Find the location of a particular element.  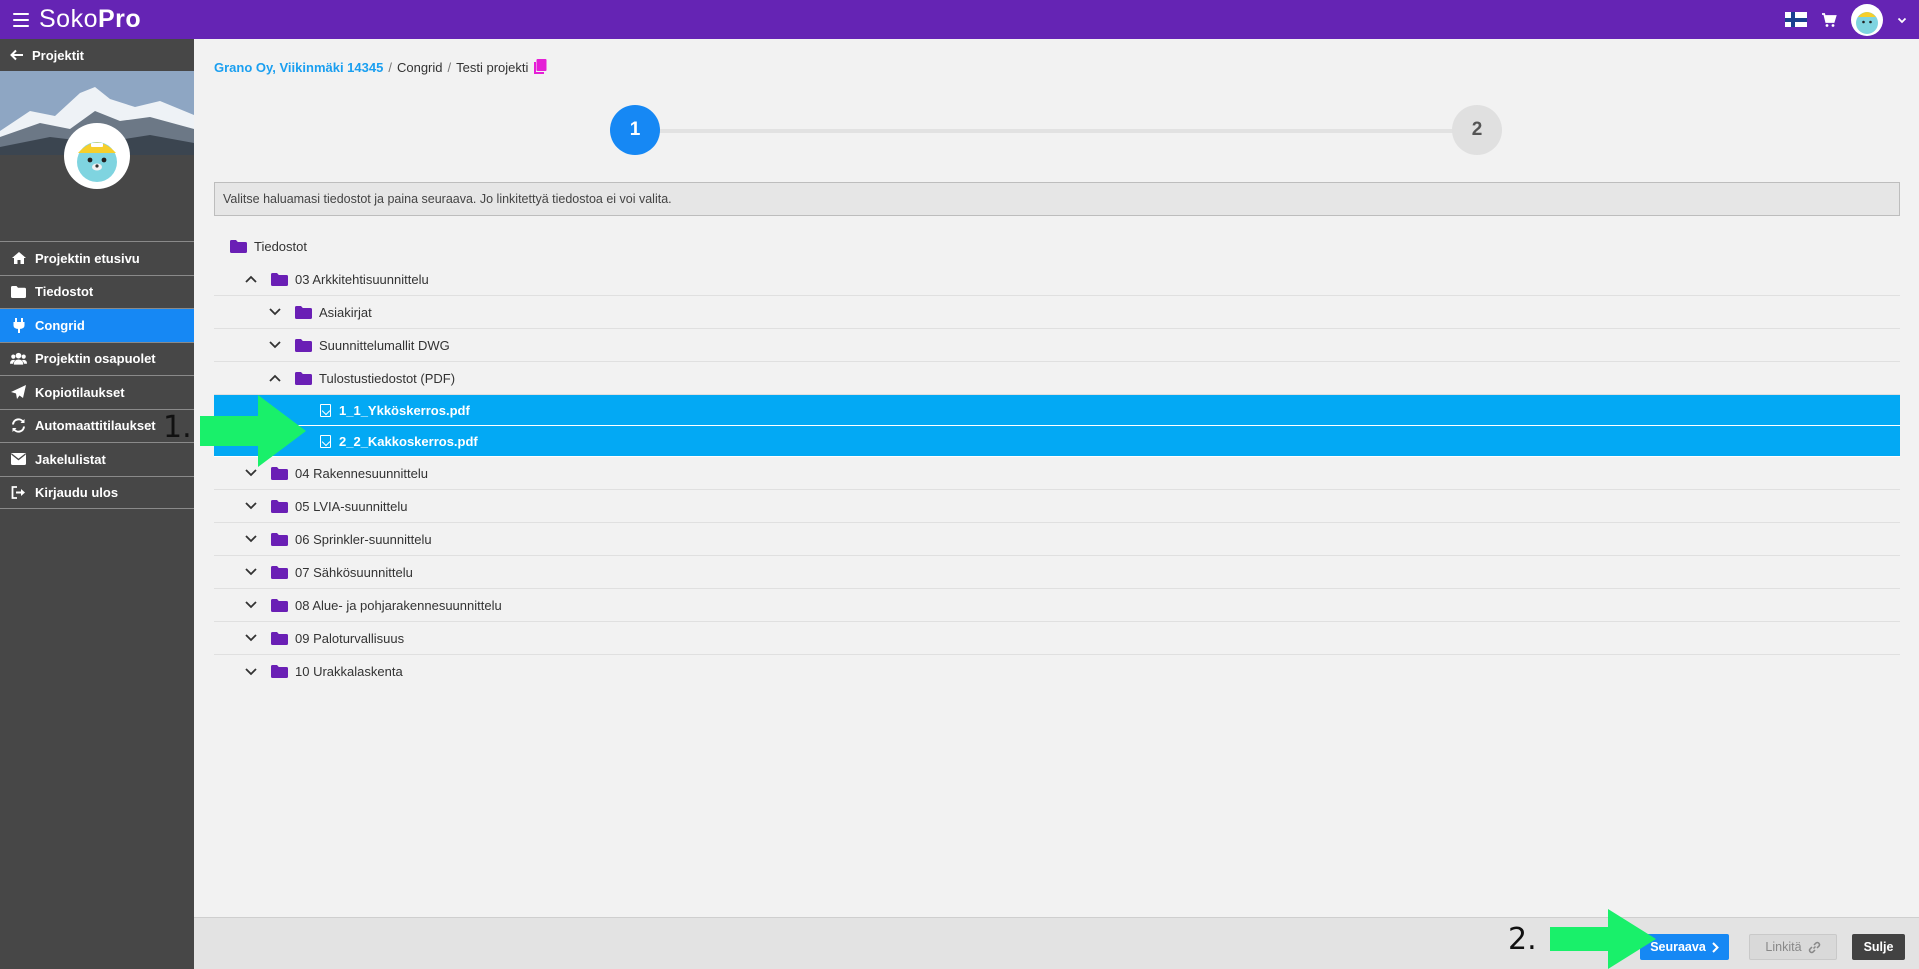

close-button: Sulje is located at coordinates (1878, 947).